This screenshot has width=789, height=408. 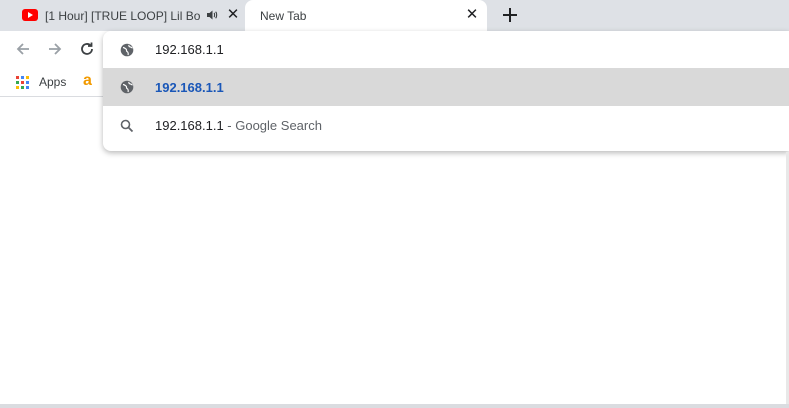 I want to click on apps-bookmark: Apps, so click(x=41, y=82).